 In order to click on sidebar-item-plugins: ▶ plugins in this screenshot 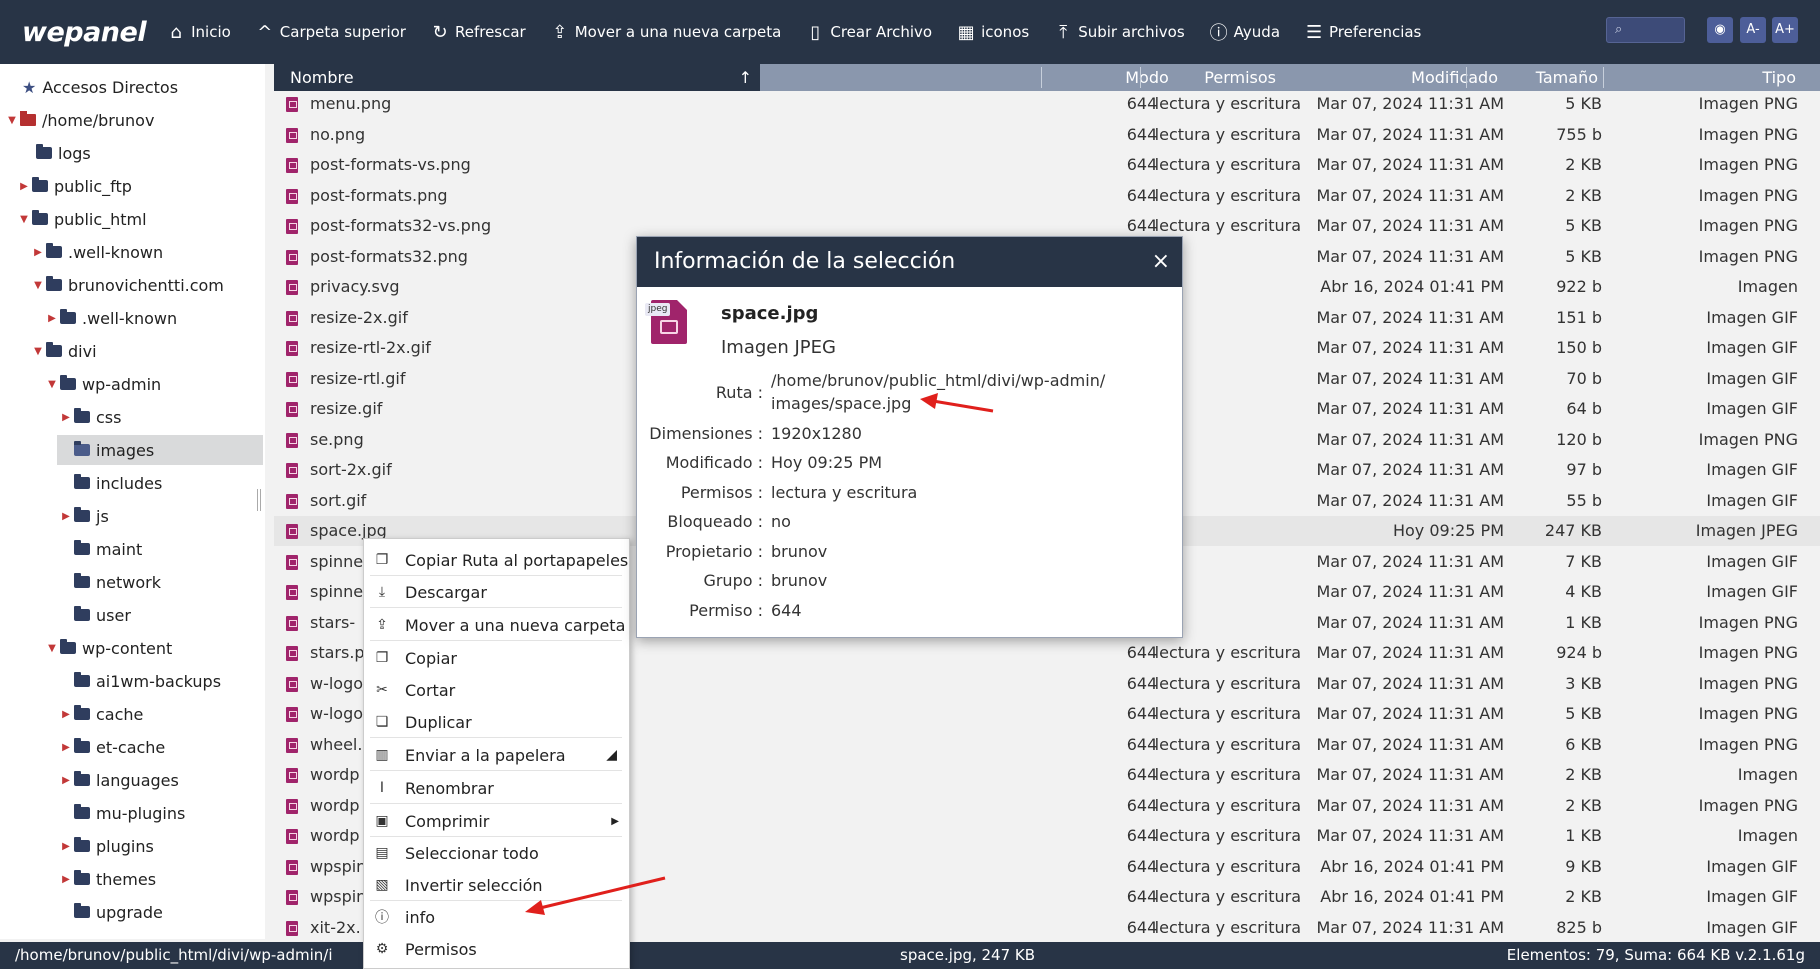, I will do `click(107, 846)`.